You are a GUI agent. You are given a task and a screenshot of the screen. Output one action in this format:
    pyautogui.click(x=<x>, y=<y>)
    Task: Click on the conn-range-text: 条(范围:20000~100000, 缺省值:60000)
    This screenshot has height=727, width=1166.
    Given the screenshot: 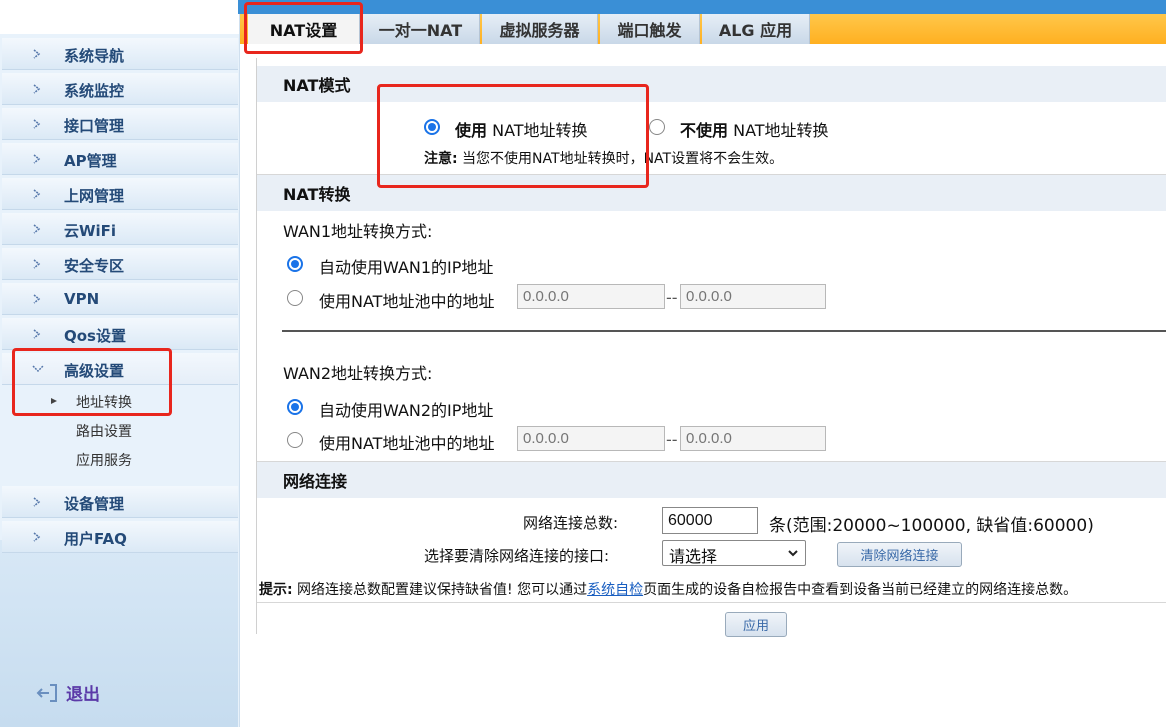 What is the action you would take?
    pyautogui.click(x=931, y=526)
    